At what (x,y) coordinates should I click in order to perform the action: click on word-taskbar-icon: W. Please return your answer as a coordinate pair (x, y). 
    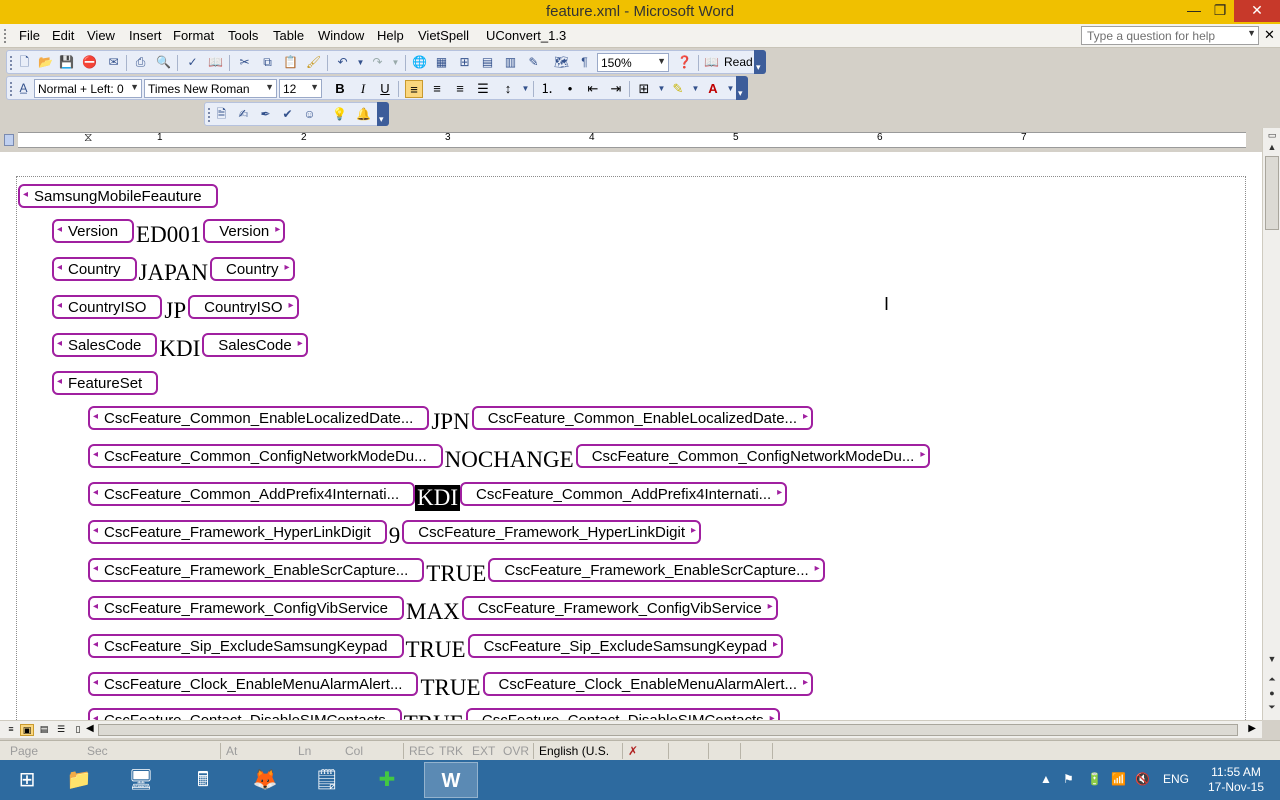
    Looking at the image, I should click on (451, 780).